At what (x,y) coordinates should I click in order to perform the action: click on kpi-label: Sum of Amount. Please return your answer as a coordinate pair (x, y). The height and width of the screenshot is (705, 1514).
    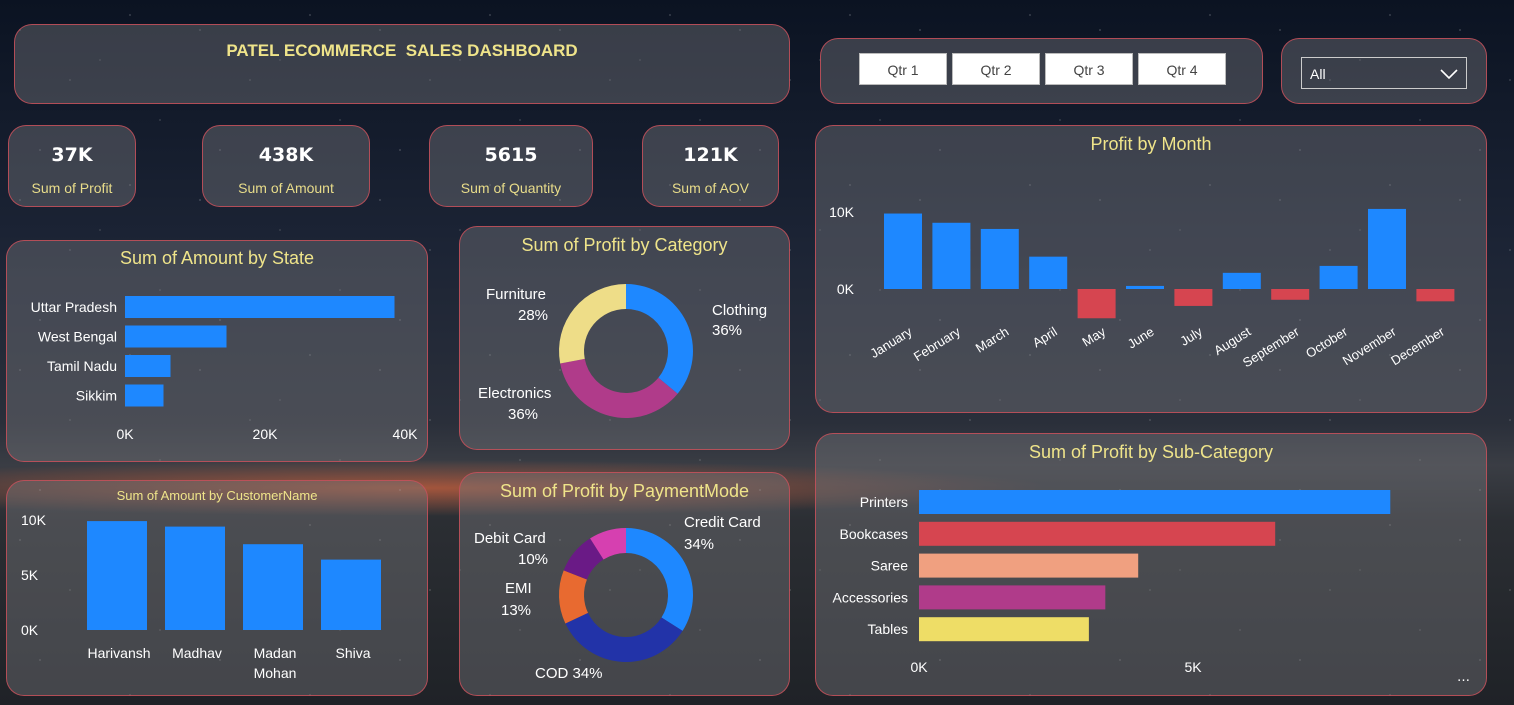
    Looking at the image, I should click on (286, 188).